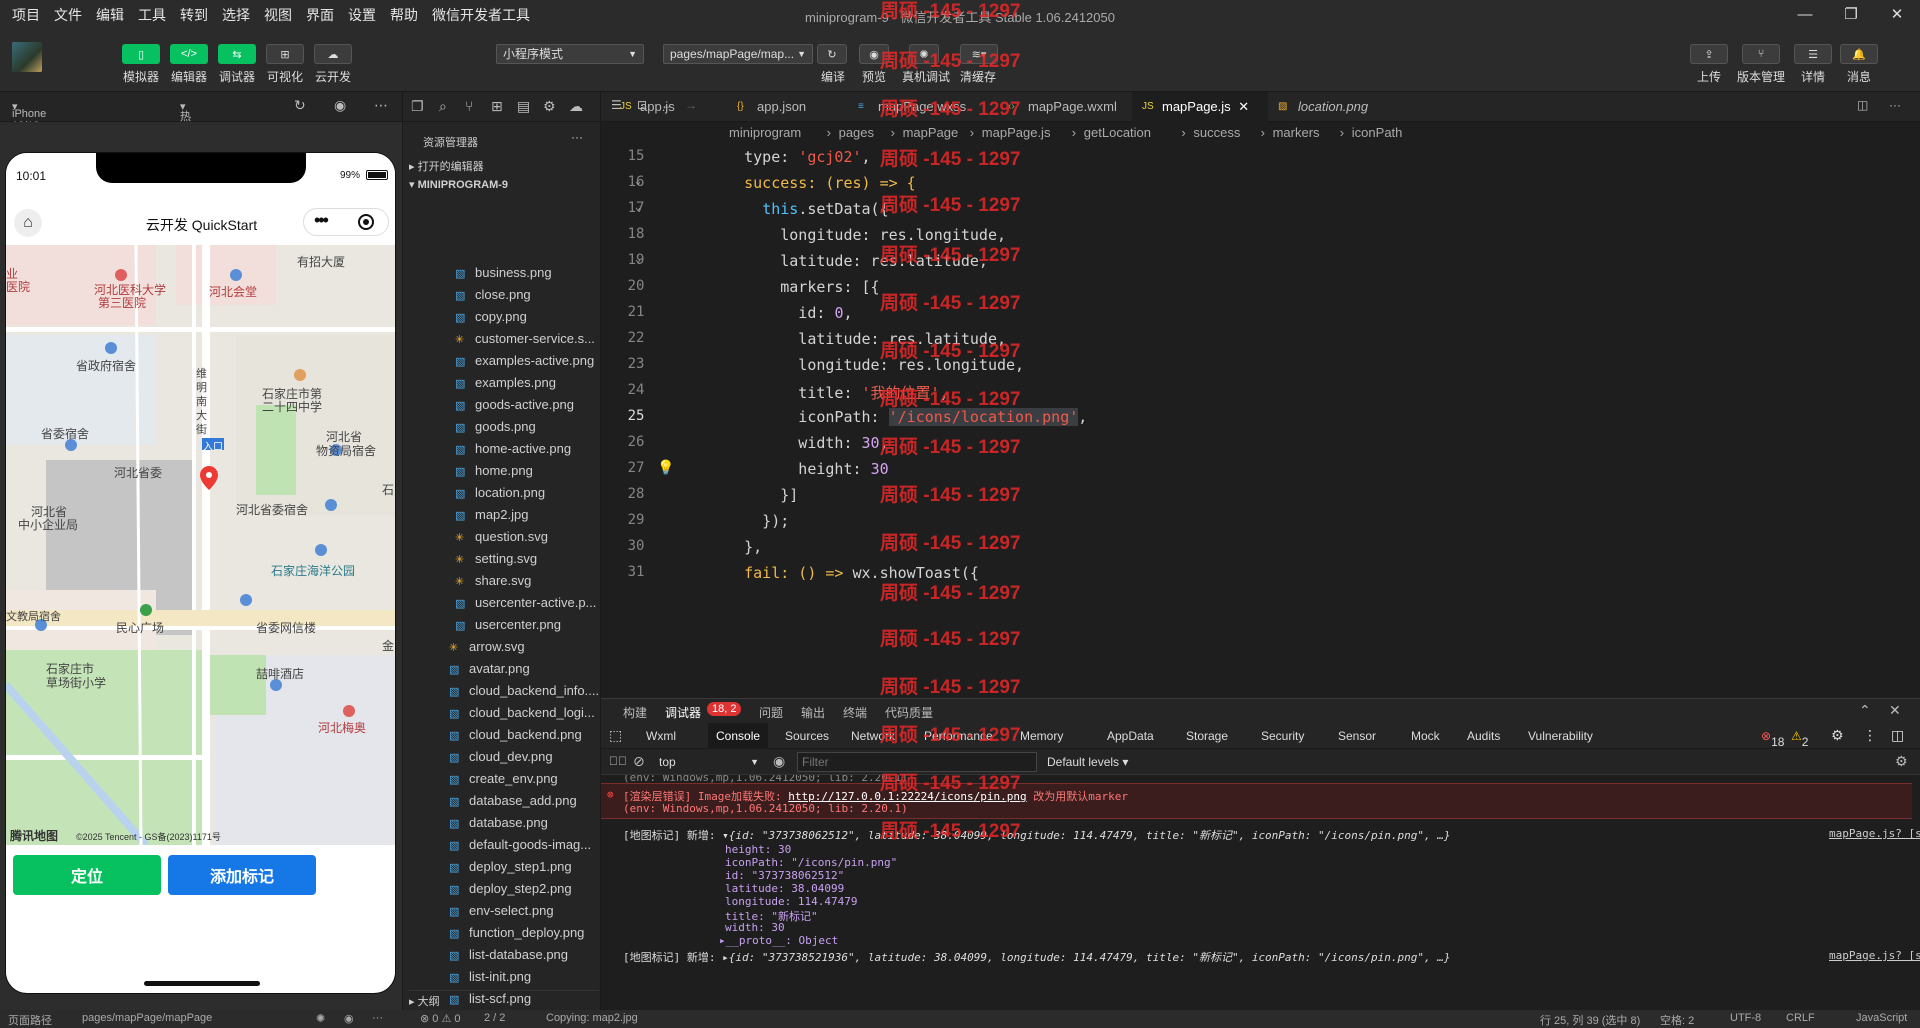 The height and width of the screenshot is (1028, 1920). I want to click on file-item: ✳ setting.svg, so click(496, 559).